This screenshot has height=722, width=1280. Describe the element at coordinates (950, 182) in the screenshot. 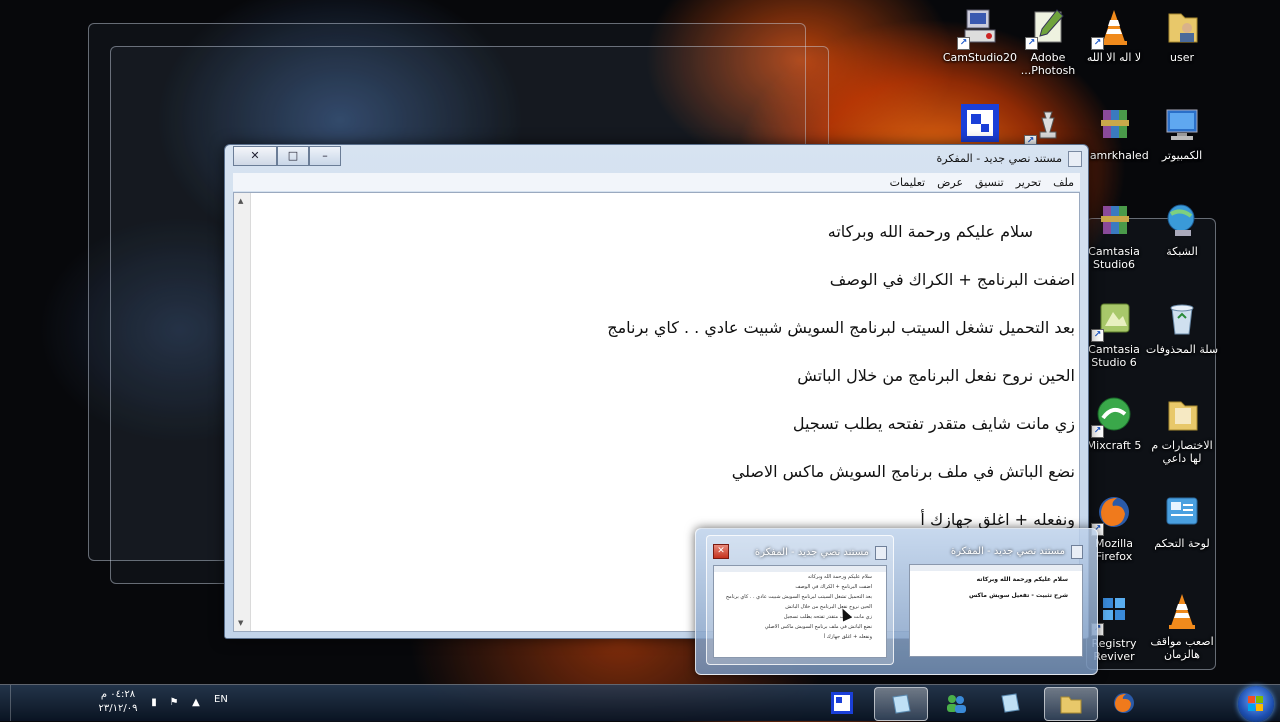

I see `menu-view: عرض` at that location.